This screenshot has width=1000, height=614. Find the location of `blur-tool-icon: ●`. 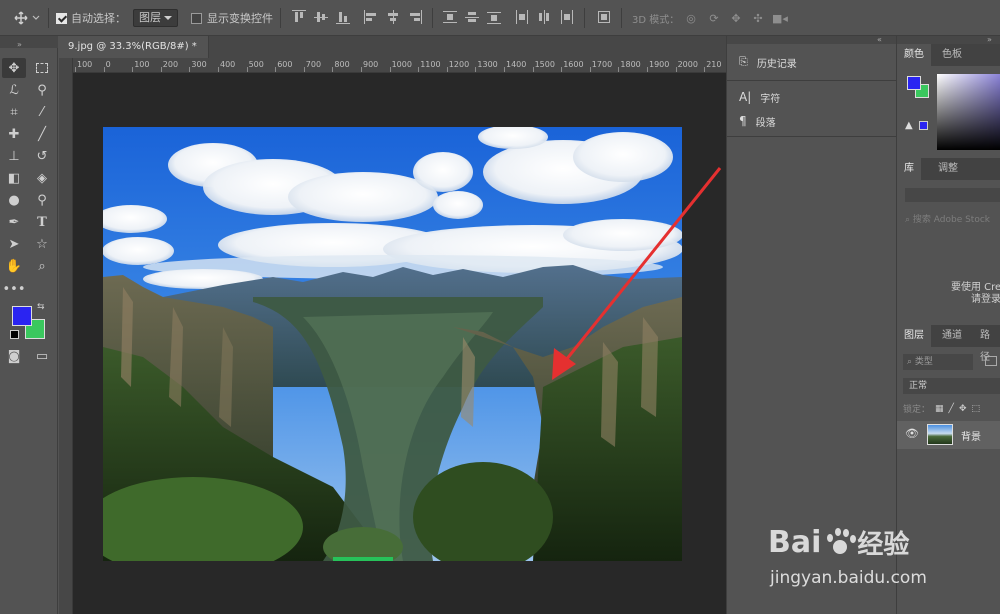

blur-tool-icon: ● is located at coordinates (14, 200).